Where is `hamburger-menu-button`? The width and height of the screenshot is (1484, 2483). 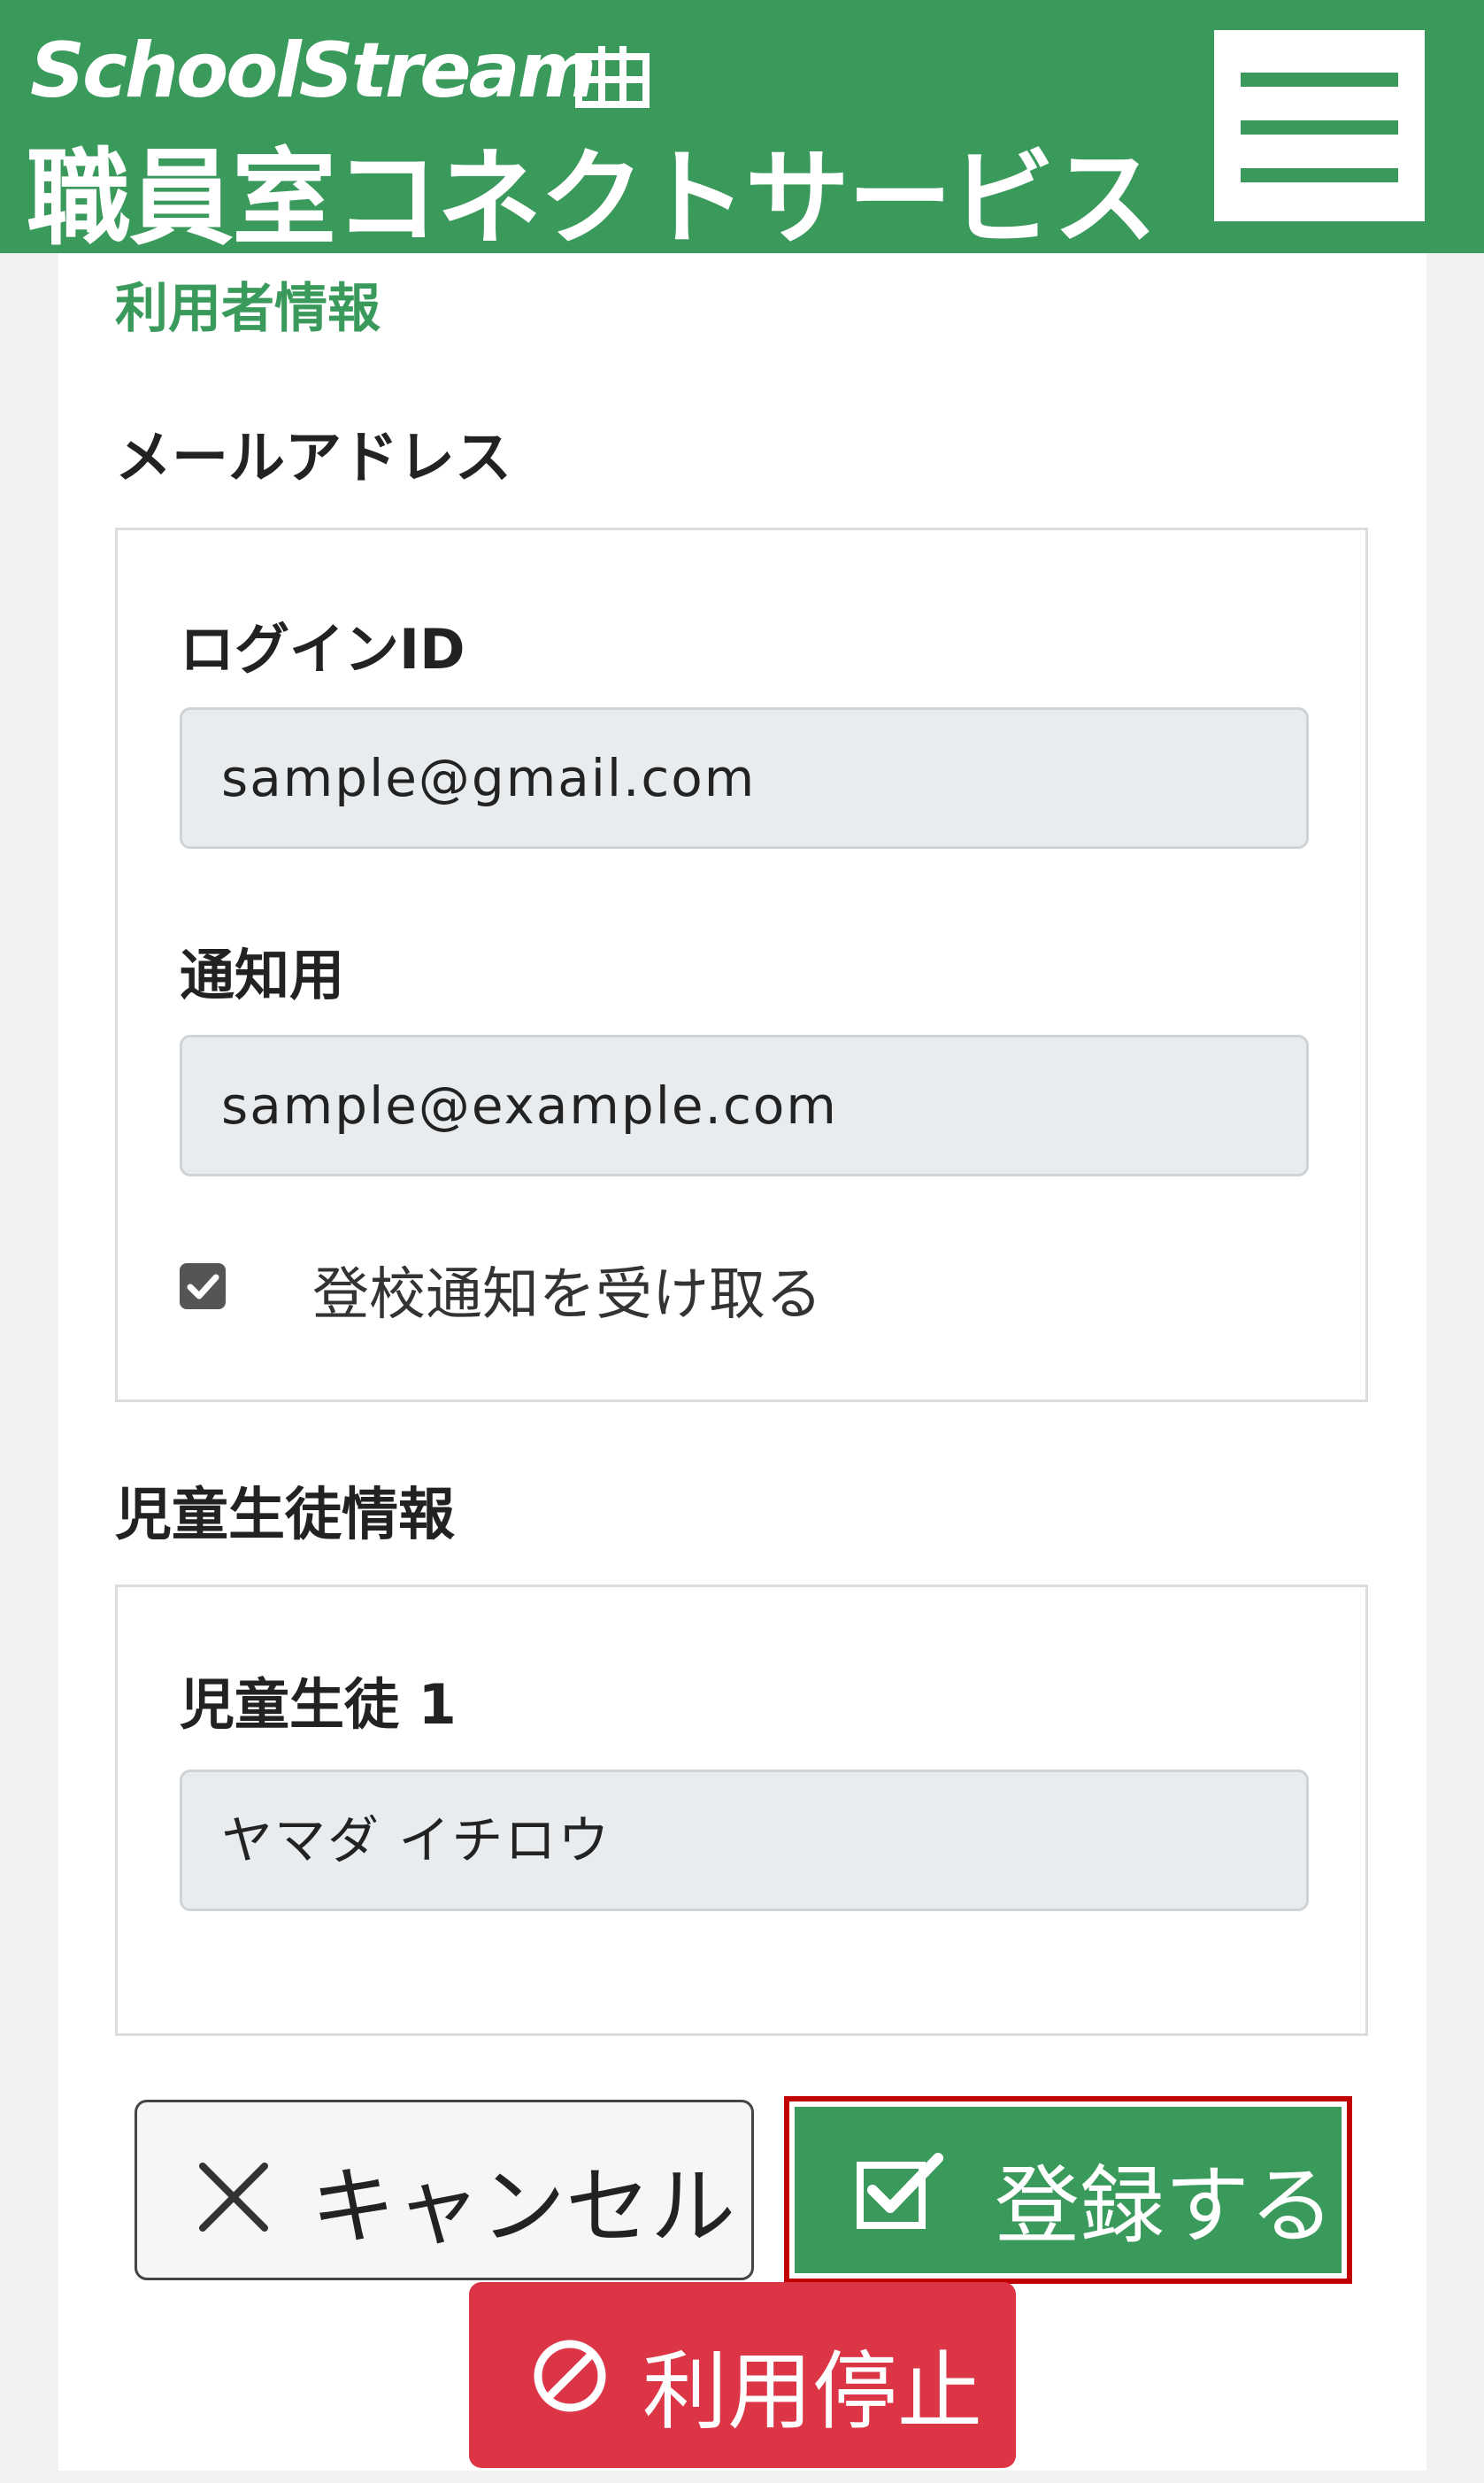
hamburger-menu-button is located at coordinates (1319, 125).